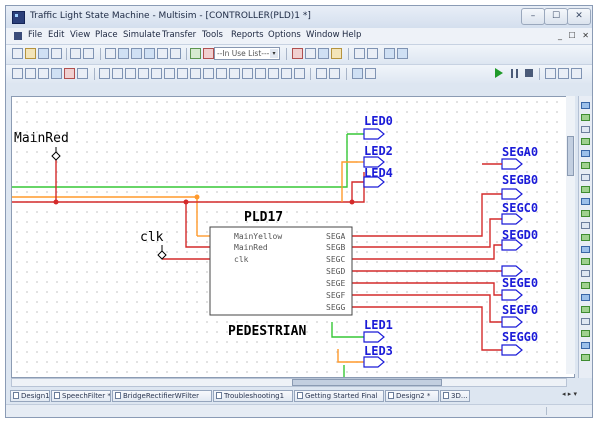 The width and height of the screenshot is (600, 426). What do you see at coordinates (253, 396) in the screenshot?
I see `tab-troubleshooting1: Troubleshooting1` at bounding box center [253, 396].